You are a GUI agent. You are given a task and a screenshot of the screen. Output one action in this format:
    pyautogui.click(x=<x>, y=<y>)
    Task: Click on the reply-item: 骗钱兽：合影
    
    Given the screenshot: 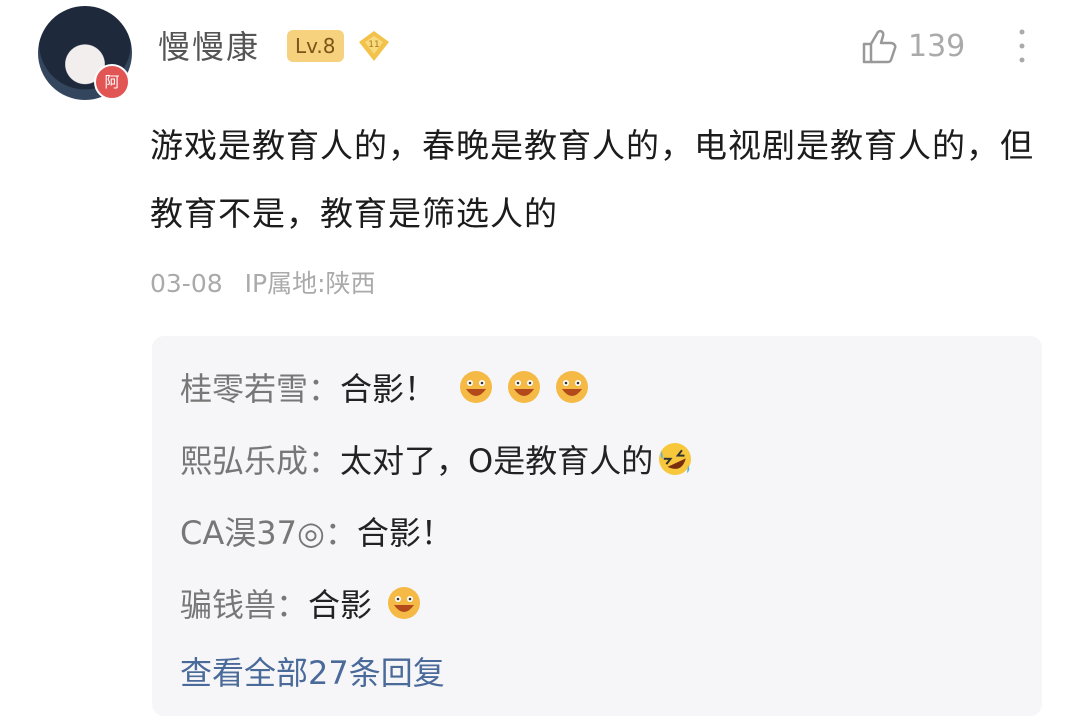 What is the action you would take?
    pyautogui.click(x=301, y=603)
    